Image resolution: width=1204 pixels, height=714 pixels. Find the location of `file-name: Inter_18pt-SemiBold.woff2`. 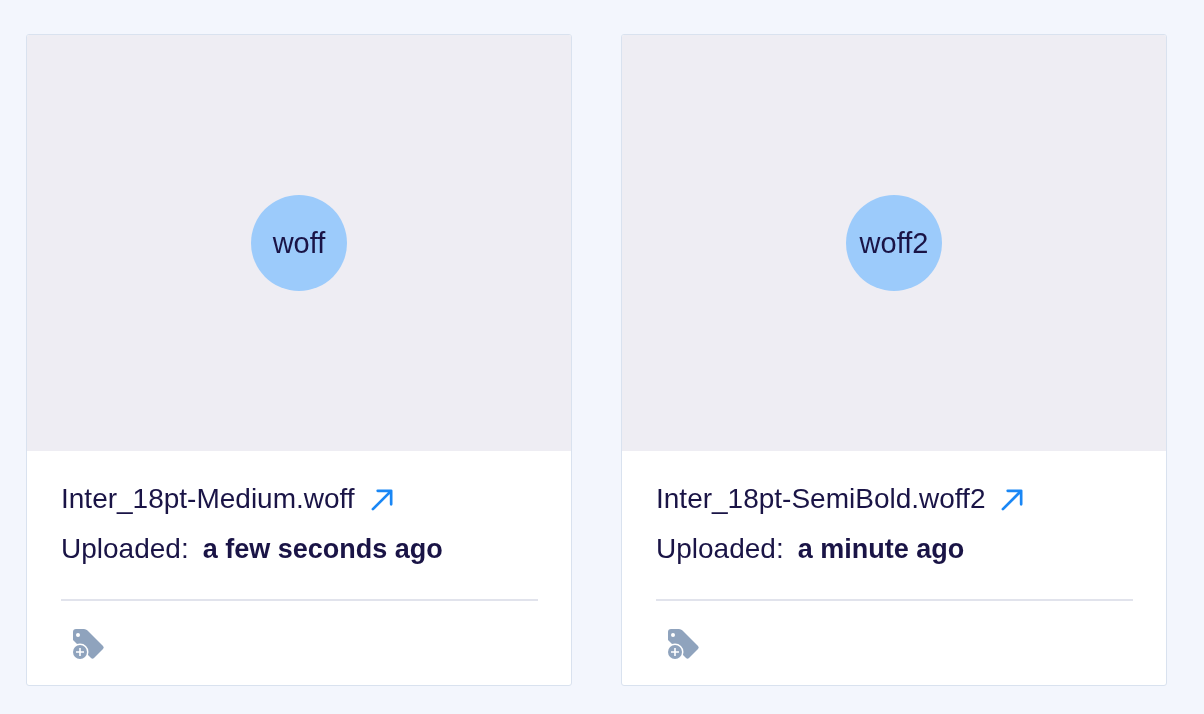

file-name: Inter_18pt-SemiBold.woff2 is located at coordinates (821, 499).